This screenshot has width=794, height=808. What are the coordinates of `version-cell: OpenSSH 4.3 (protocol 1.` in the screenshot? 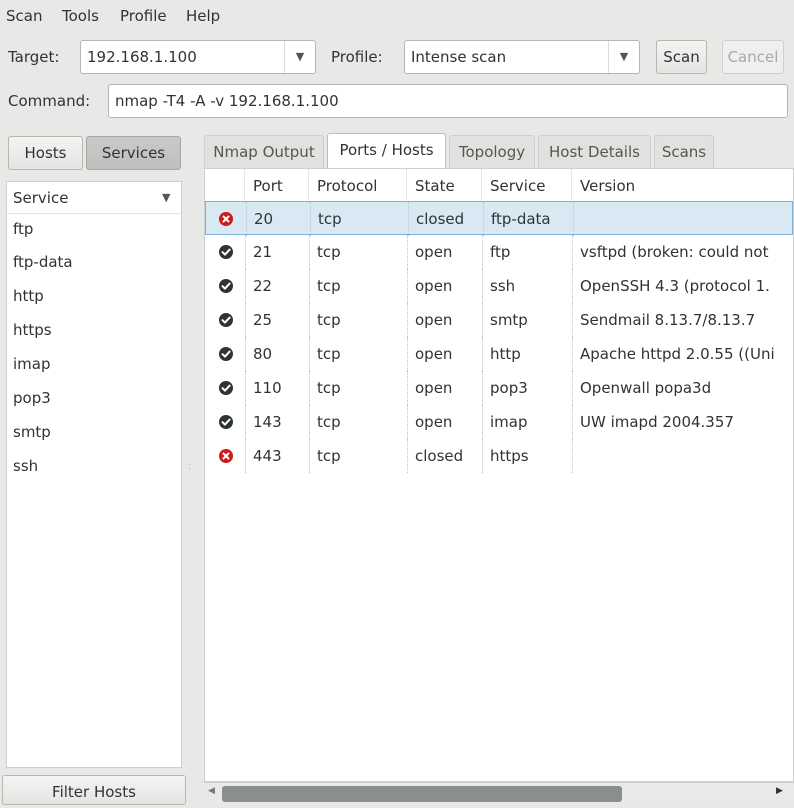 It's located at (675, 286).